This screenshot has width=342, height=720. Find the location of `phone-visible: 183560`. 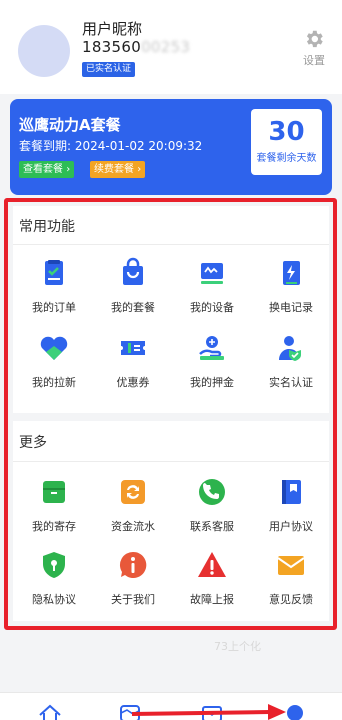

phone-visible: 183560 is located at coordinates (112, 47).